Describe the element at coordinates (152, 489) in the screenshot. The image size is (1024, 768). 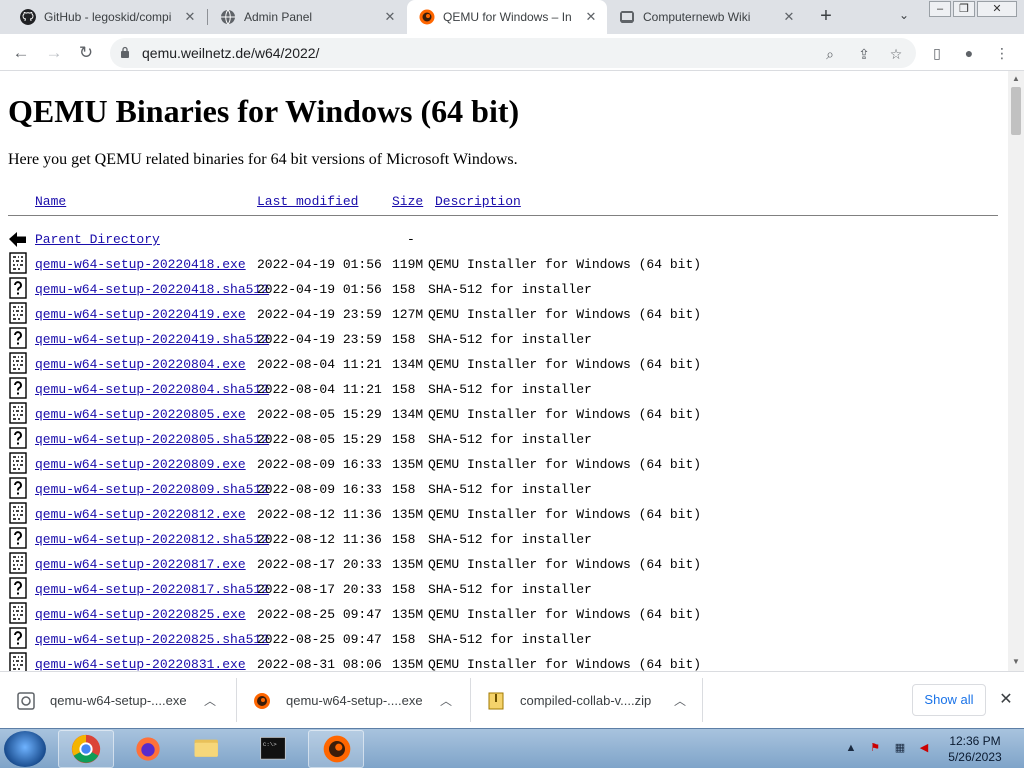
I see `file-link: qemu-w64-setup-20220809.sha512` at that location.